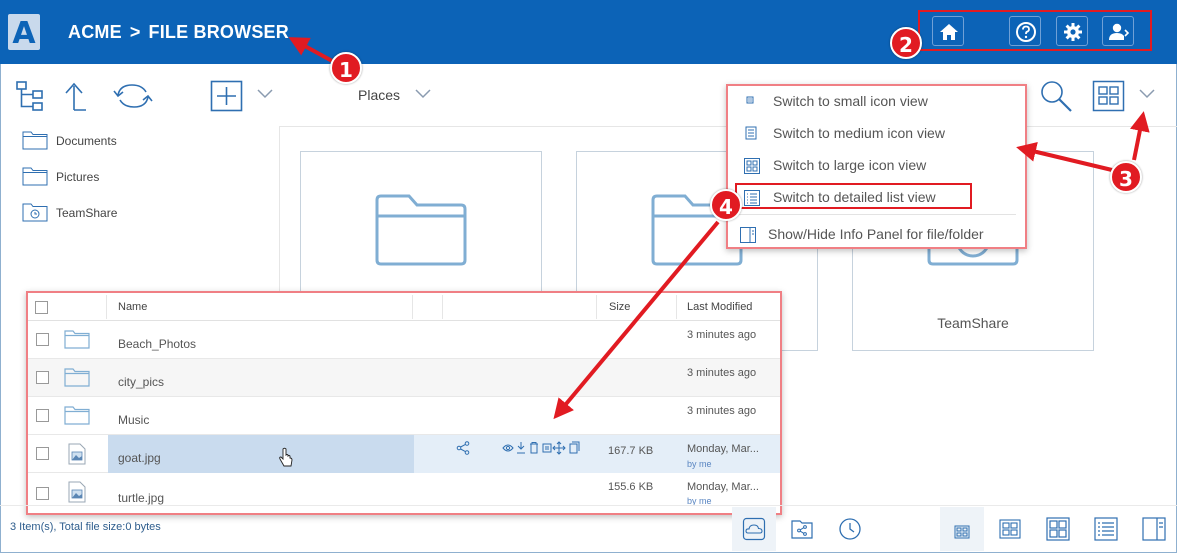  What do you see at coordinates (41, 307) in the screenshot?
I see `select-all-checkbox` at bounding box center [41, 307].